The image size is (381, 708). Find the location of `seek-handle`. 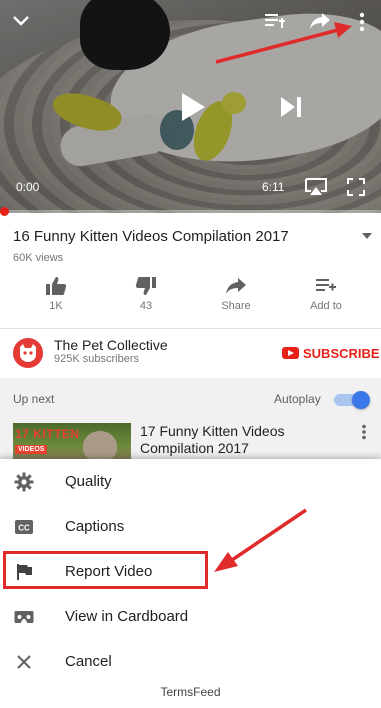

seek-handle is located at coordinates (4, 211).